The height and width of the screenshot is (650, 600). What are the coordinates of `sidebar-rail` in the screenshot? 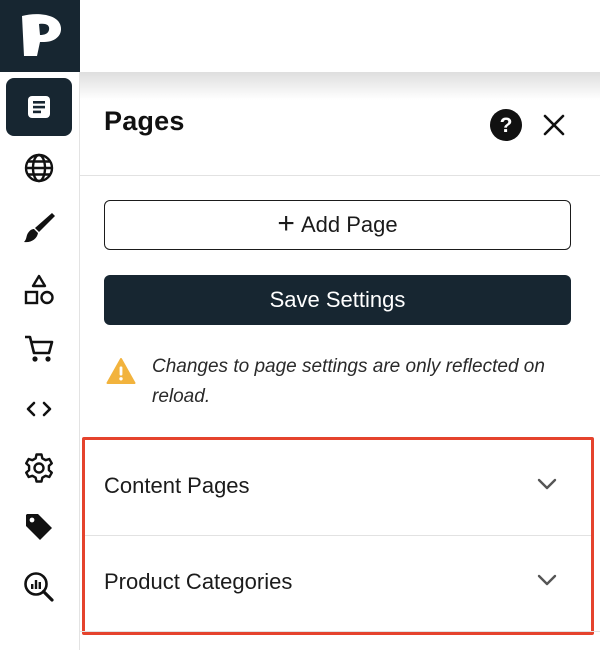 It's located at (40, 361).